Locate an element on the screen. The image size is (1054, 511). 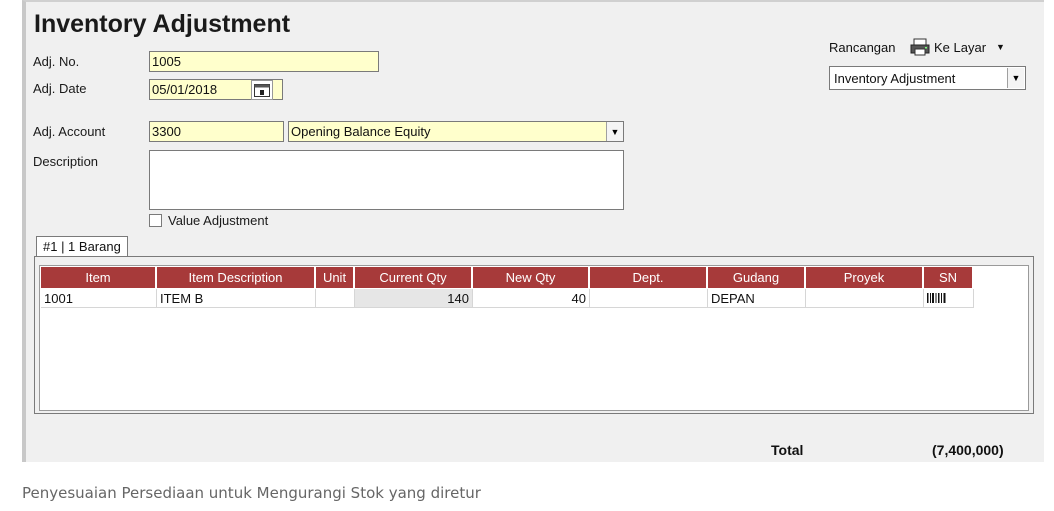
barcode-icon is located at coordinates (936, 298).